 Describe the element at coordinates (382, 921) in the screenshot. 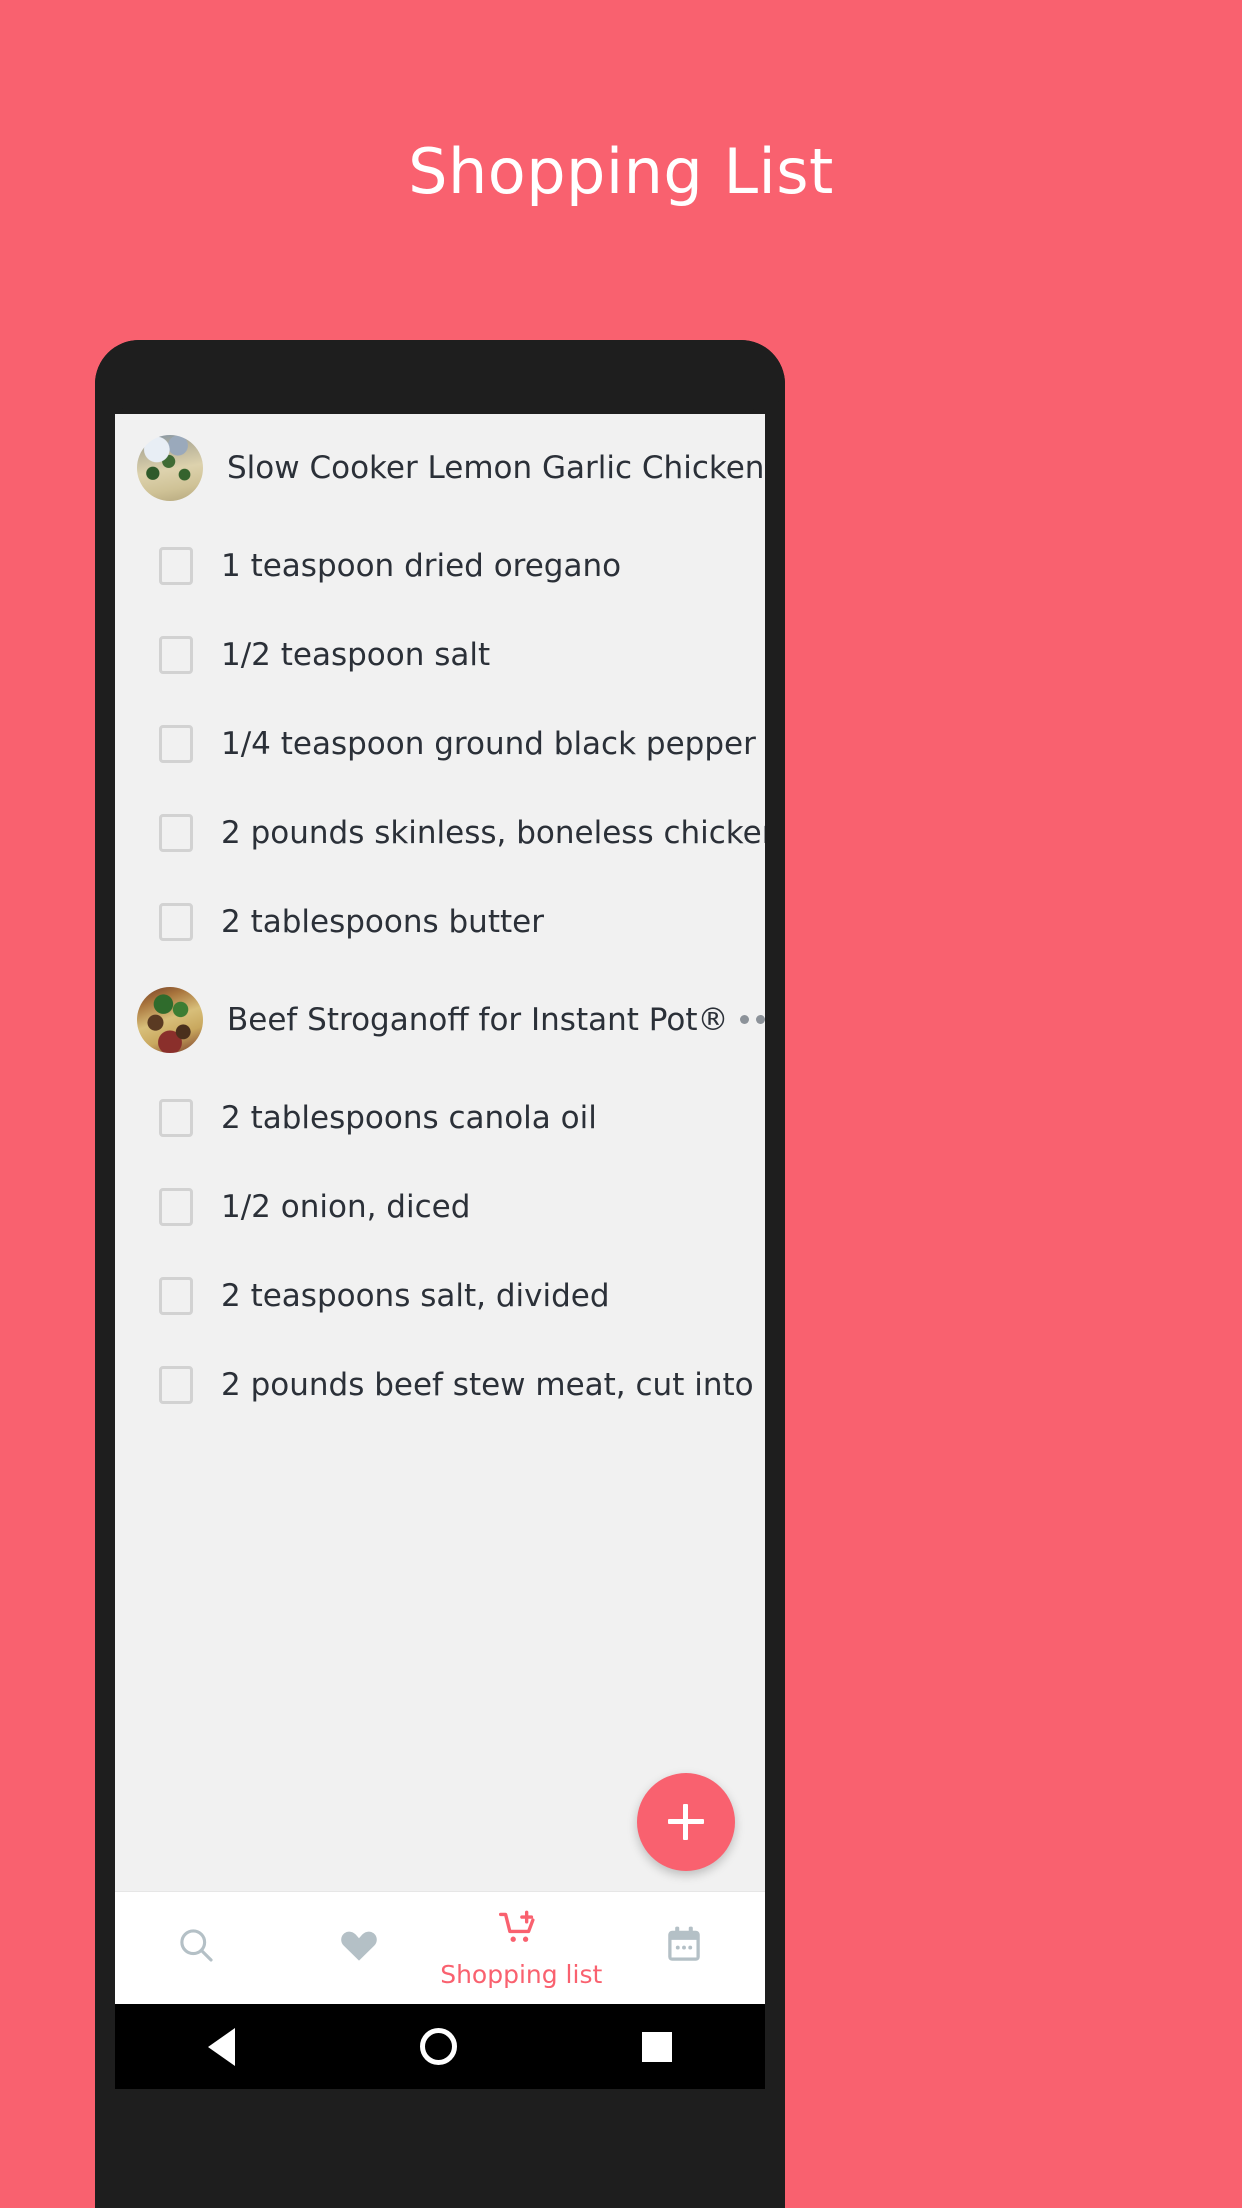

I see `ingredient-label: 2 tablespoons butter` at that location.